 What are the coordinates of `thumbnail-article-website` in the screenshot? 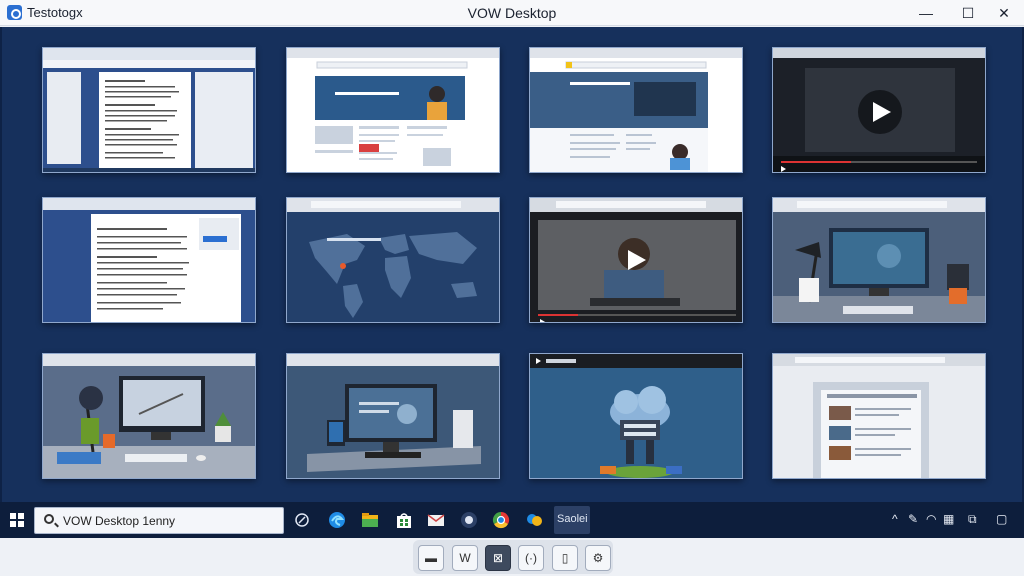 It's located at (636, 110).